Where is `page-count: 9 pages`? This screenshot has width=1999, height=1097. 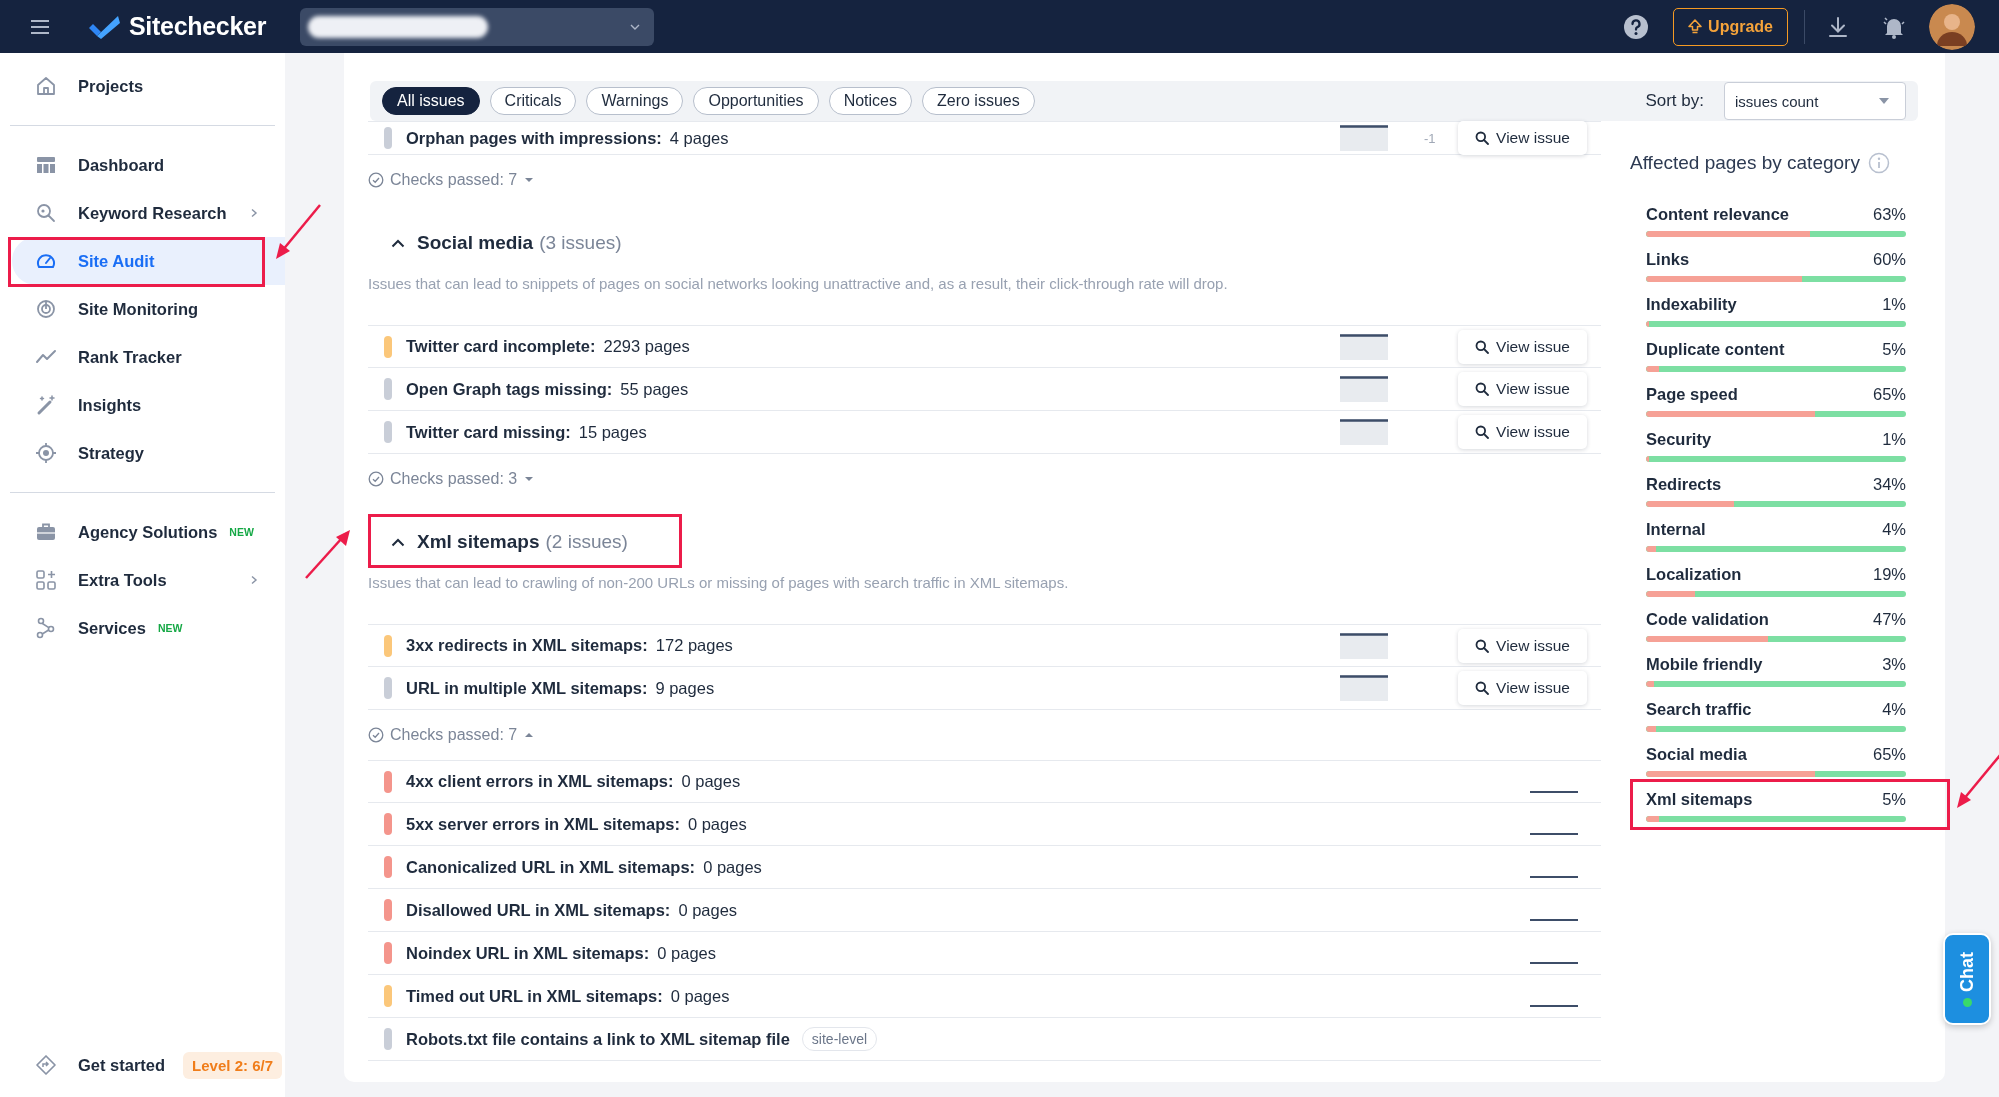 page-count: 9 pages is located at coordinates (685, 688).